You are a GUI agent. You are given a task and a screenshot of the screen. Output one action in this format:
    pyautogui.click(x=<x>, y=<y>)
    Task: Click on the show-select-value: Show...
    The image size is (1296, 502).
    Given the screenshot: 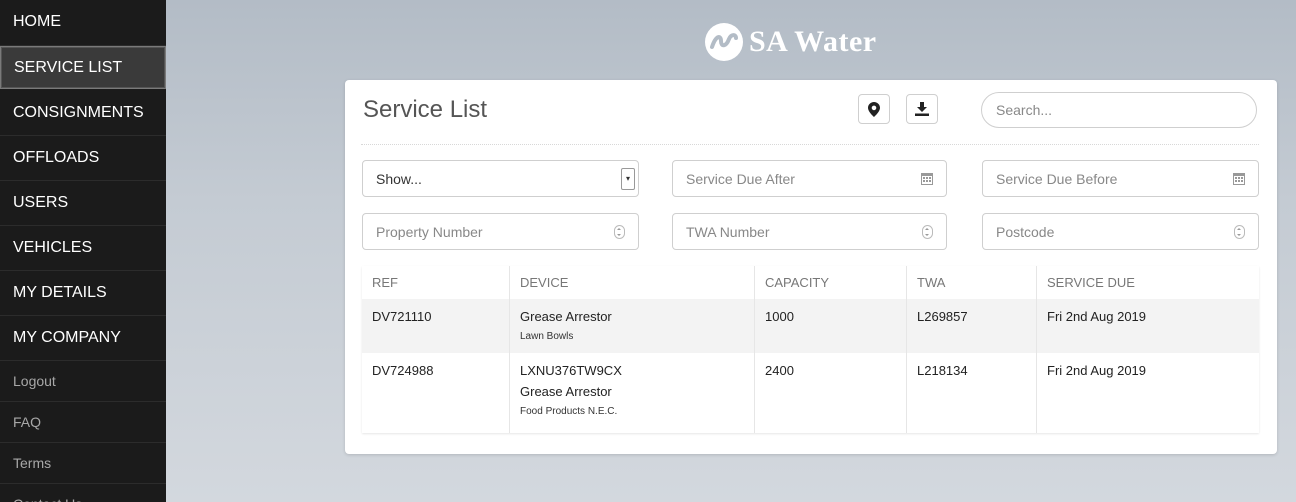 What is the action you would take?
    pyautogui.click(x=399, y=178)
    